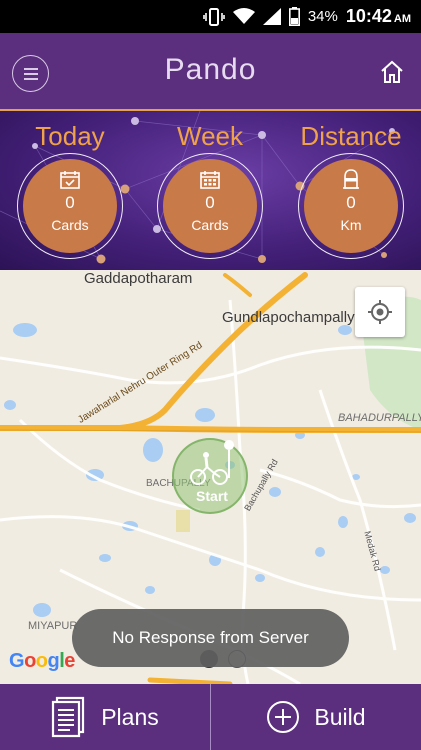 This screenshot has width=421, height=750. What do you see at coordinates (283, 717) in the screenshot?
I see `add-circle-icon` at bounding box center [283, 717].